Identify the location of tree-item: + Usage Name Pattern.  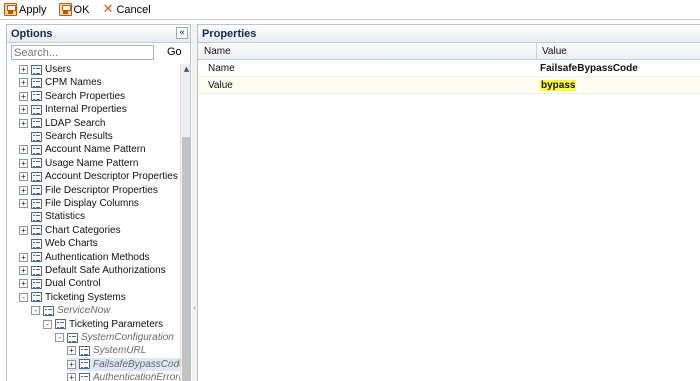
(99, 163).